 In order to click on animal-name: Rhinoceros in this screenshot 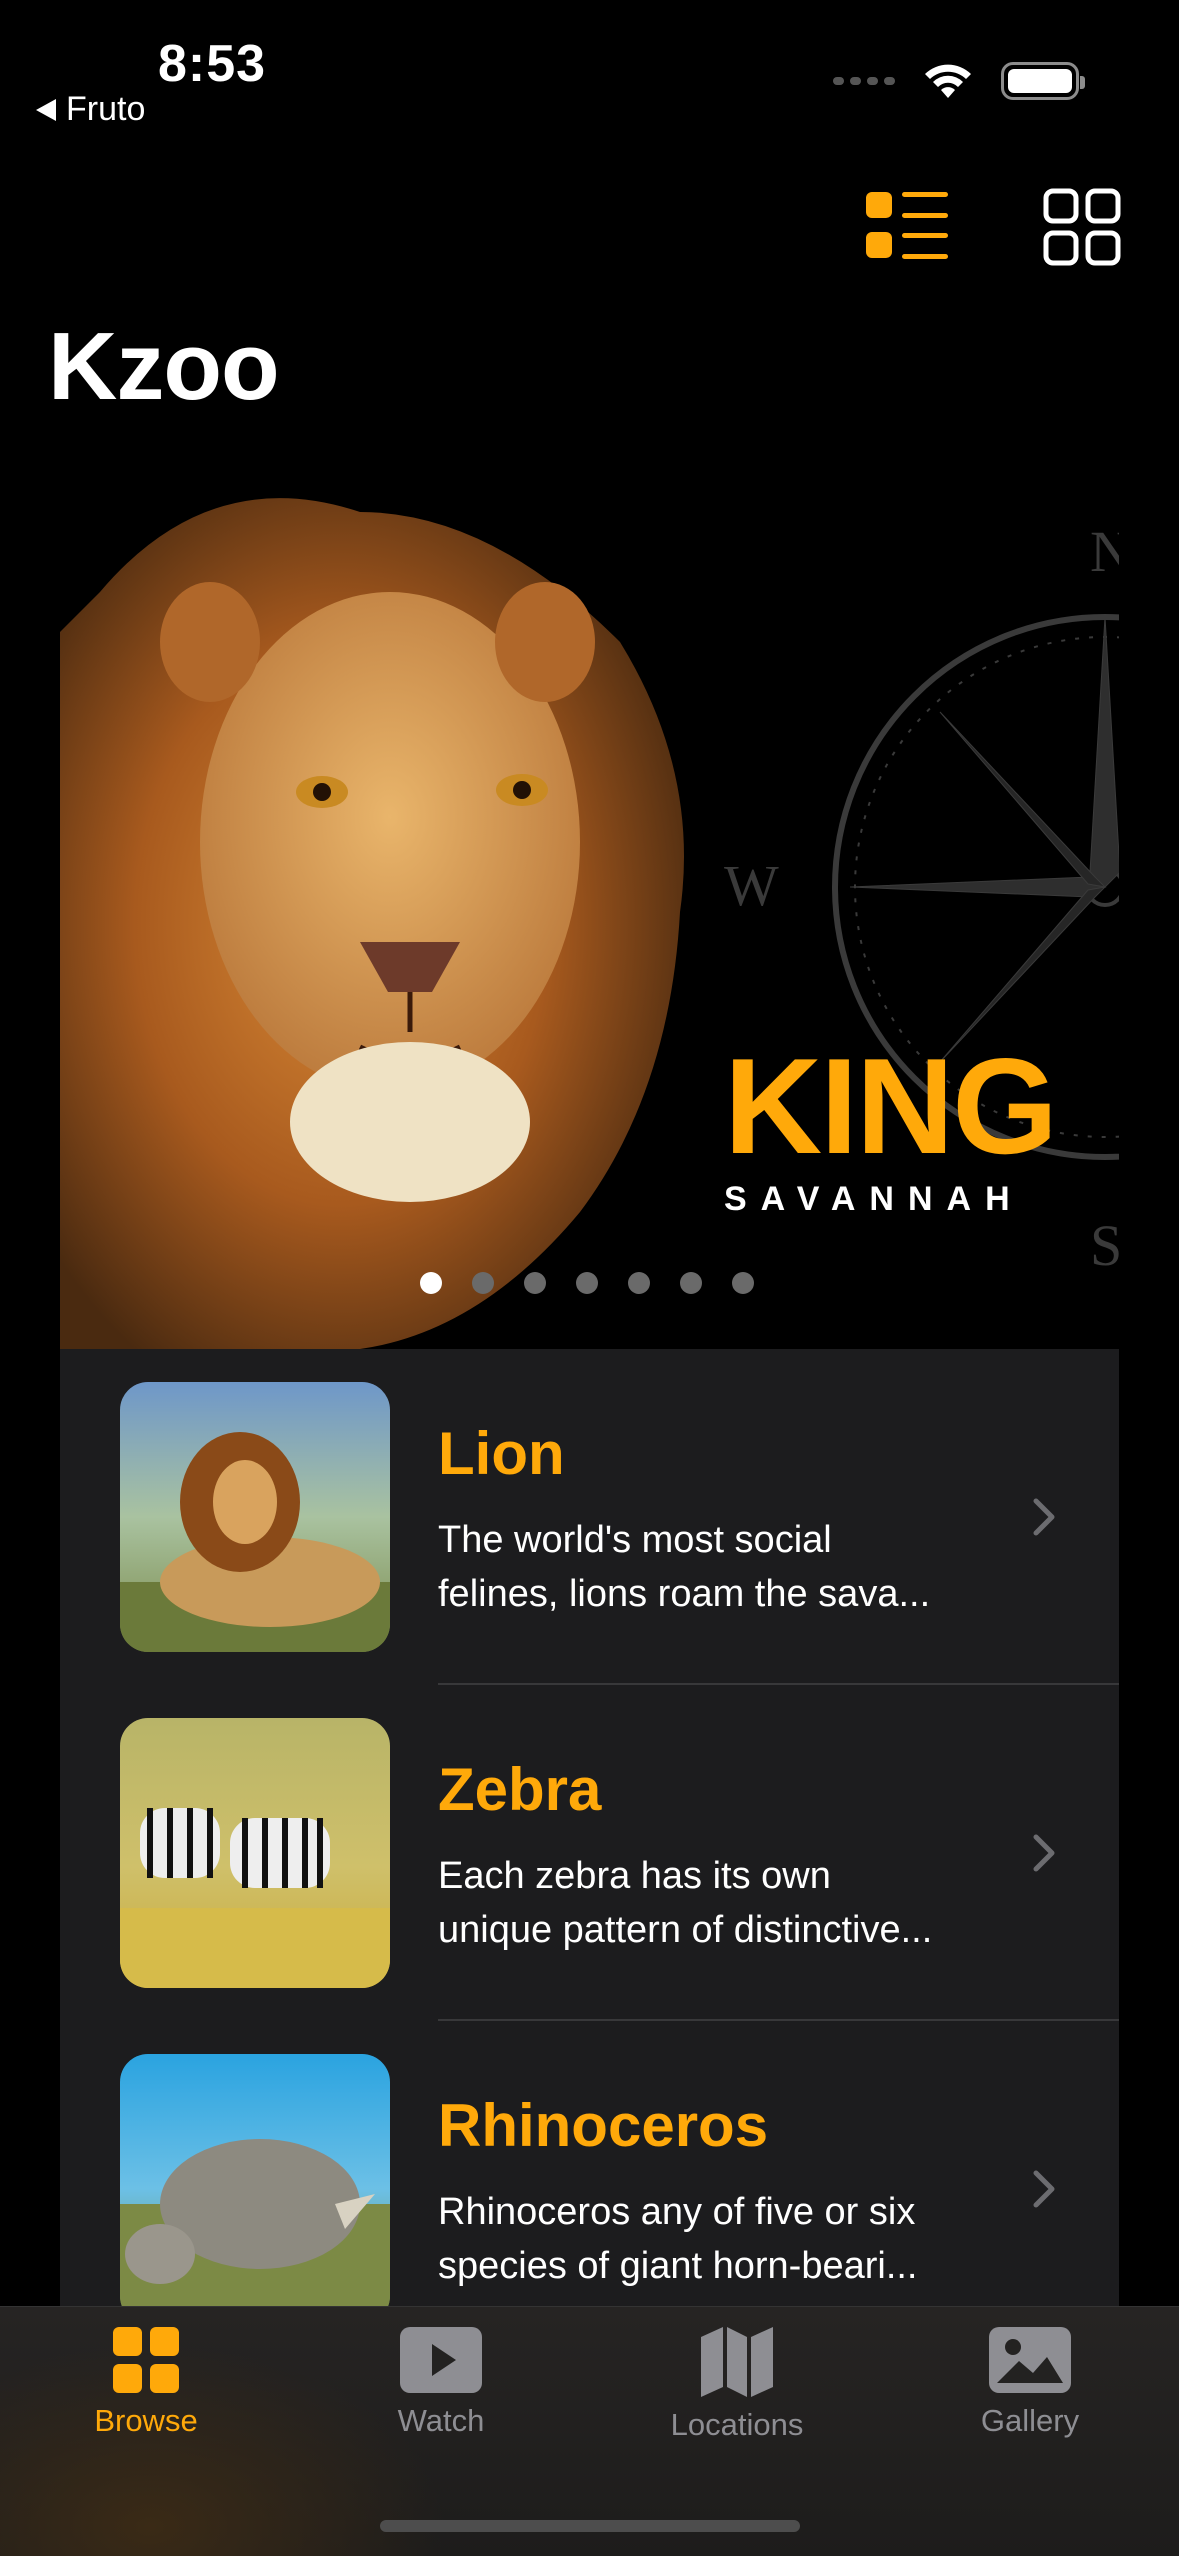, I will do `click(603, 2125)`.